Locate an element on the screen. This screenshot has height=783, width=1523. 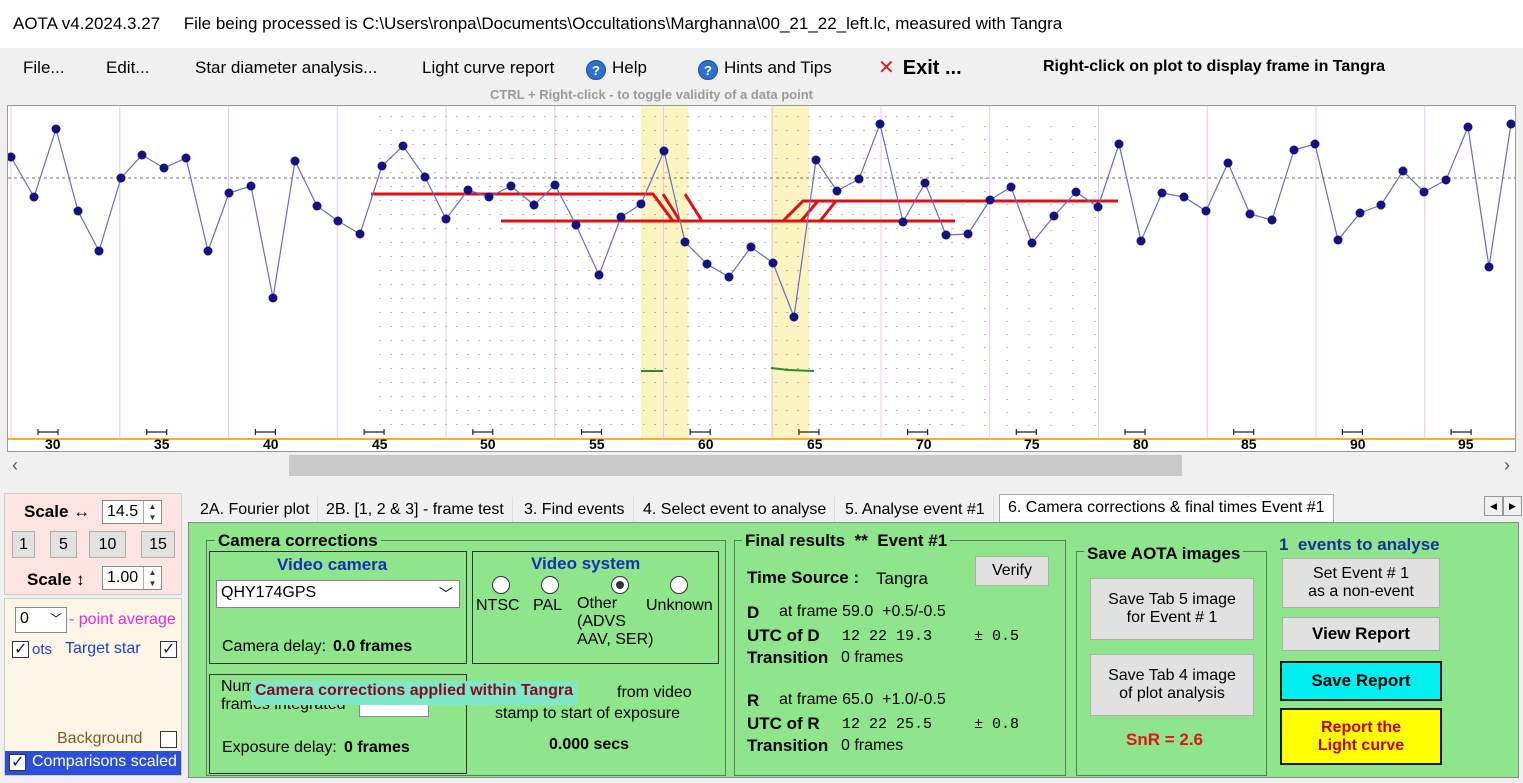
scale-h-value: 14.5 is located at coordinates (123, 511).